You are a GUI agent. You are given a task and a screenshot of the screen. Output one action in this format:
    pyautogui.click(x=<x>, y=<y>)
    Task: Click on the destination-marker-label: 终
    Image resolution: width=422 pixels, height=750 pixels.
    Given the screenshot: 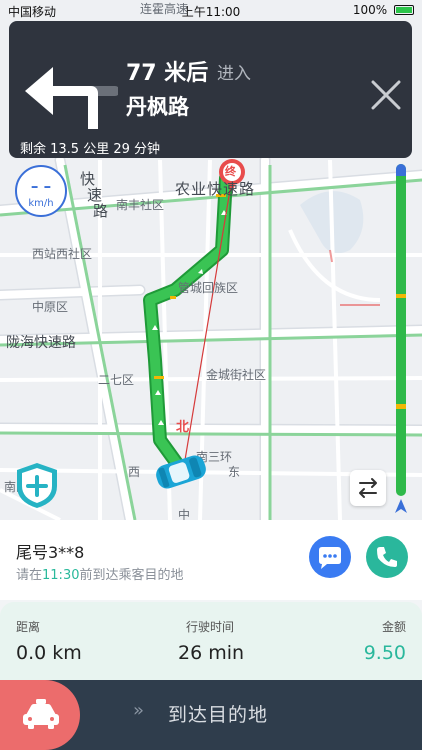 What is the action you would take?
    pyautogui.click(x=230, y=171)
    